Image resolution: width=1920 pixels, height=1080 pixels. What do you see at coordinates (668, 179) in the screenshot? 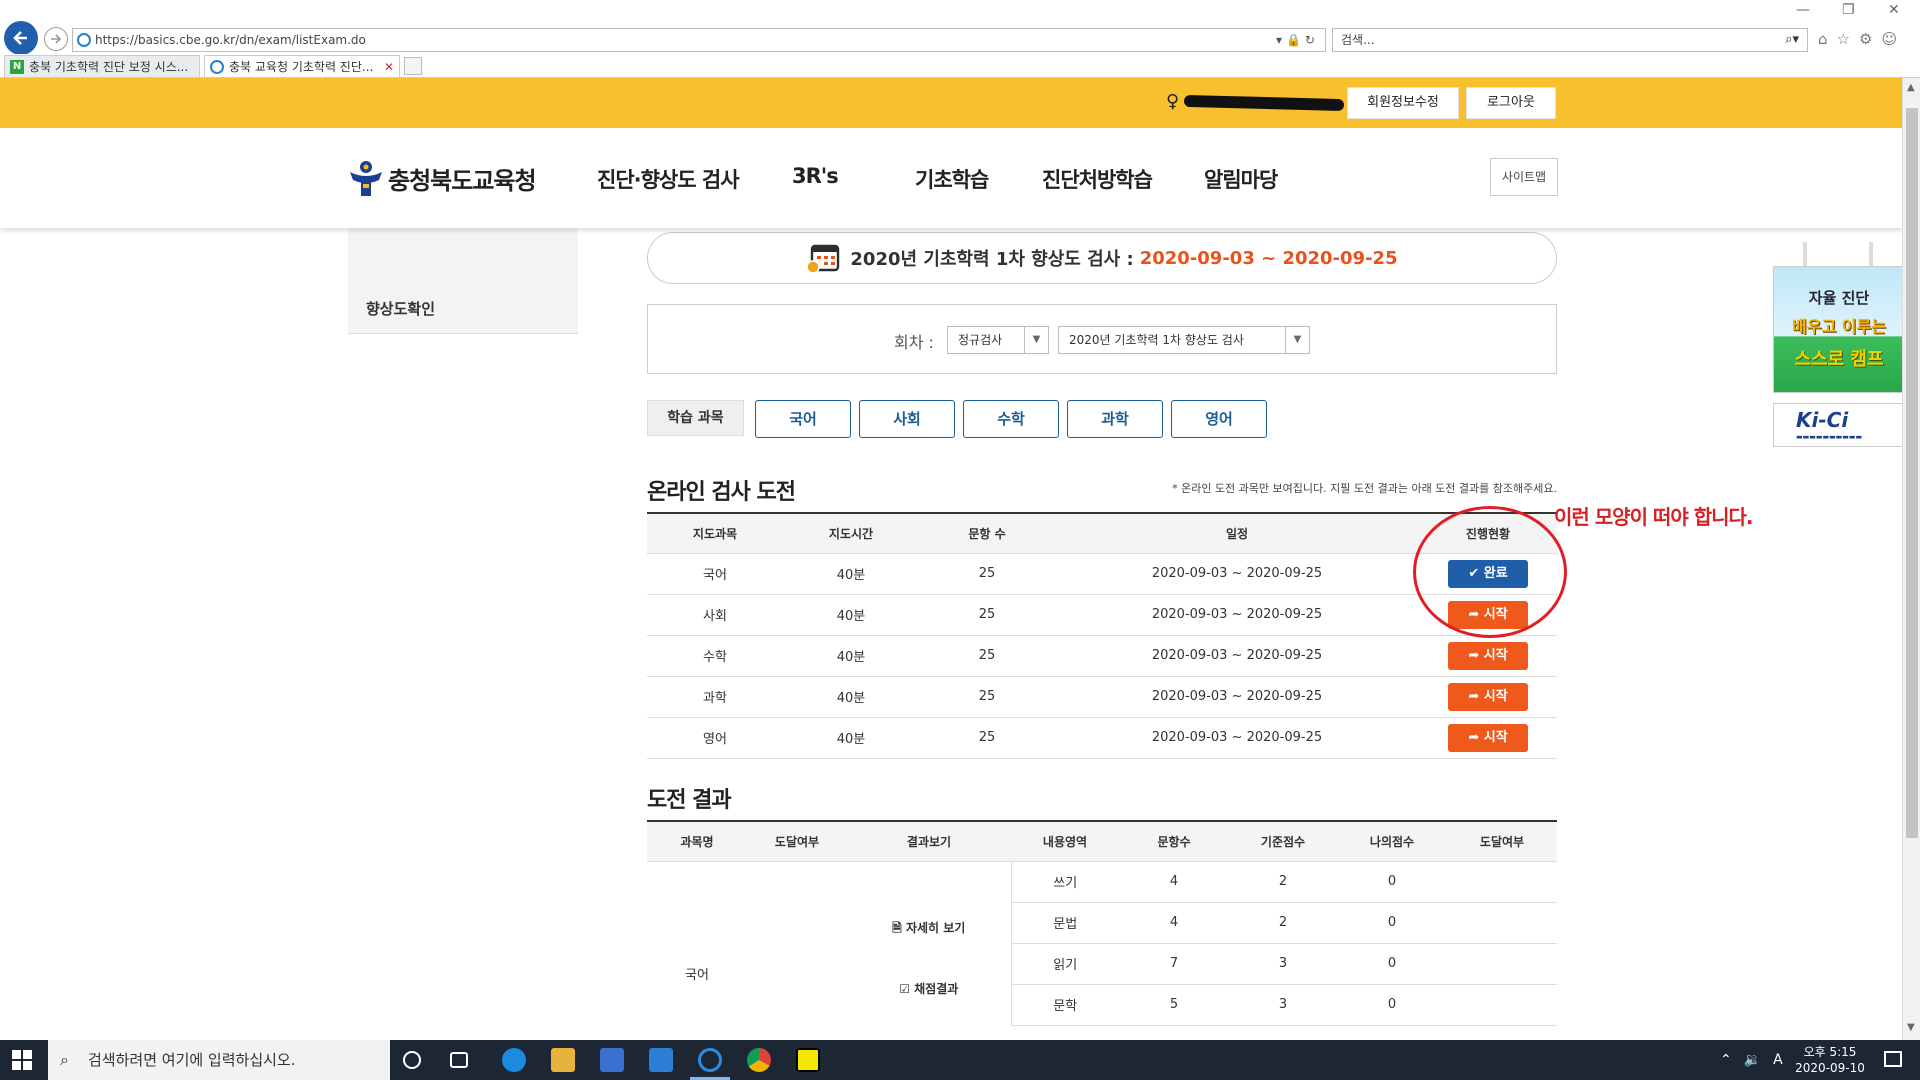
I see `menu-diagnosis-test: 진단·향상도 검사` at bounding box center [668, 179].